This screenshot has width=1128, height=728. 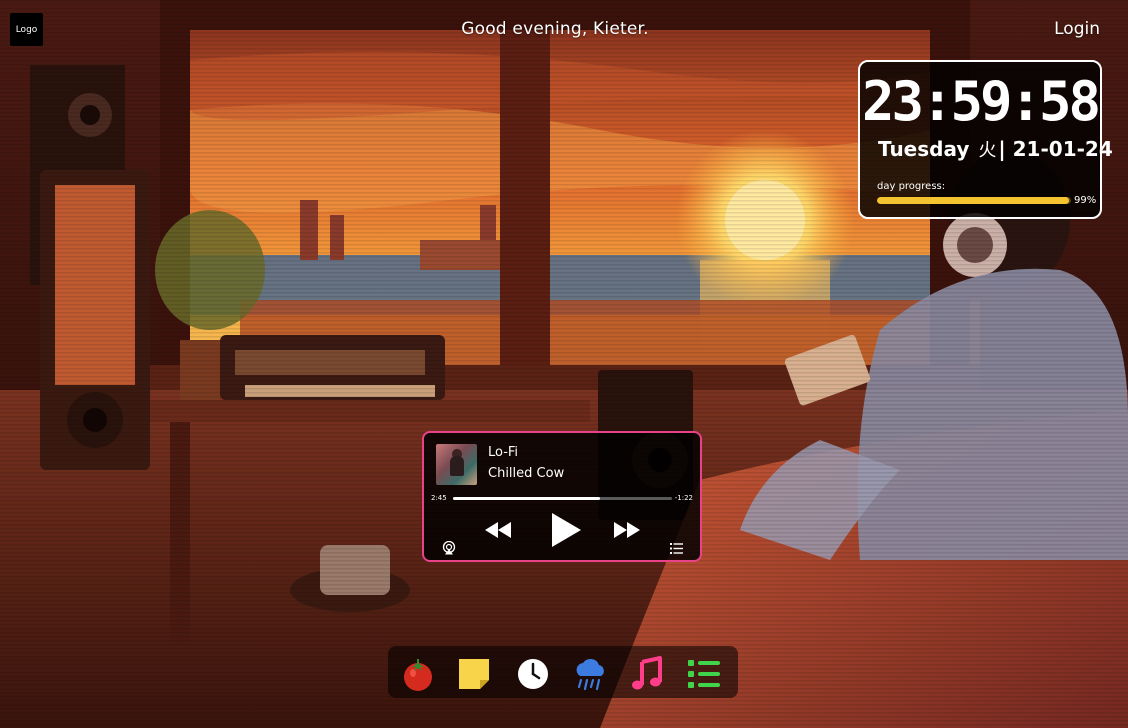 I want to click on album-art, so click(x=456, y=464).